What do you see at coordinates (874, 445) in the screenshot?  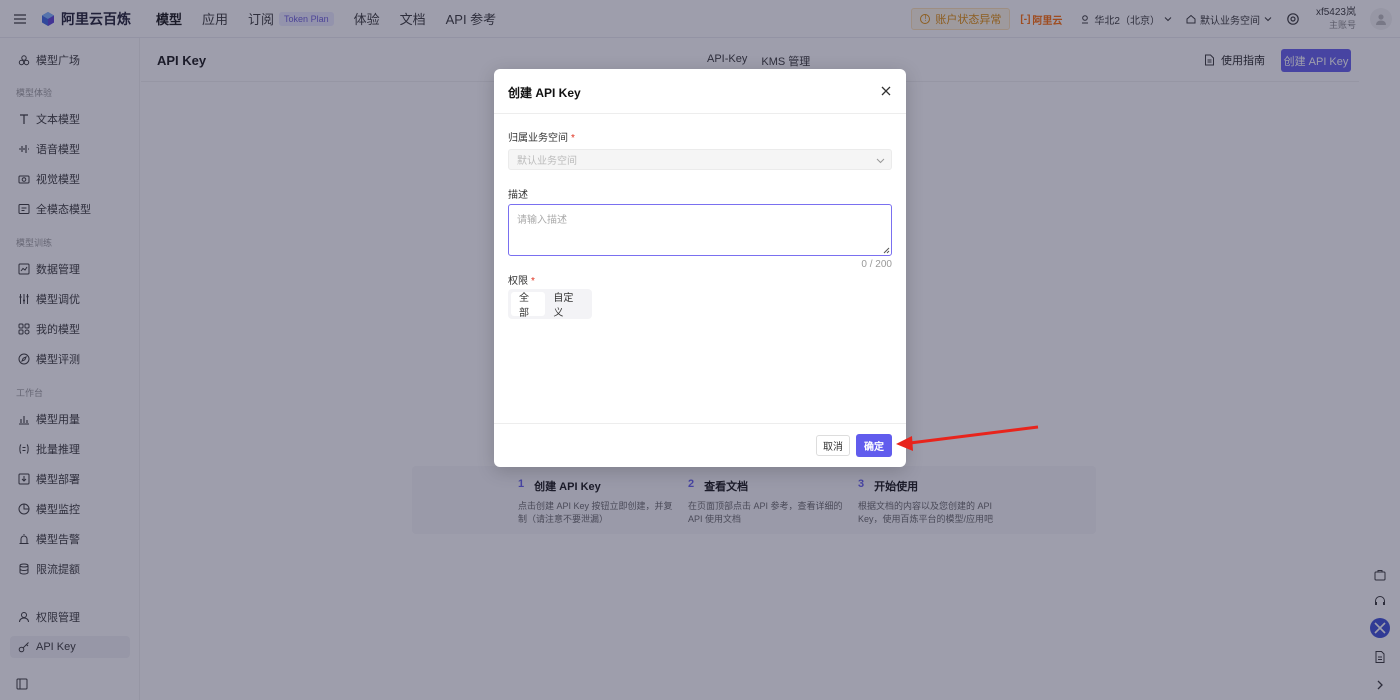 I see `confirm-button: 确定` at bounding box center [874, 445].